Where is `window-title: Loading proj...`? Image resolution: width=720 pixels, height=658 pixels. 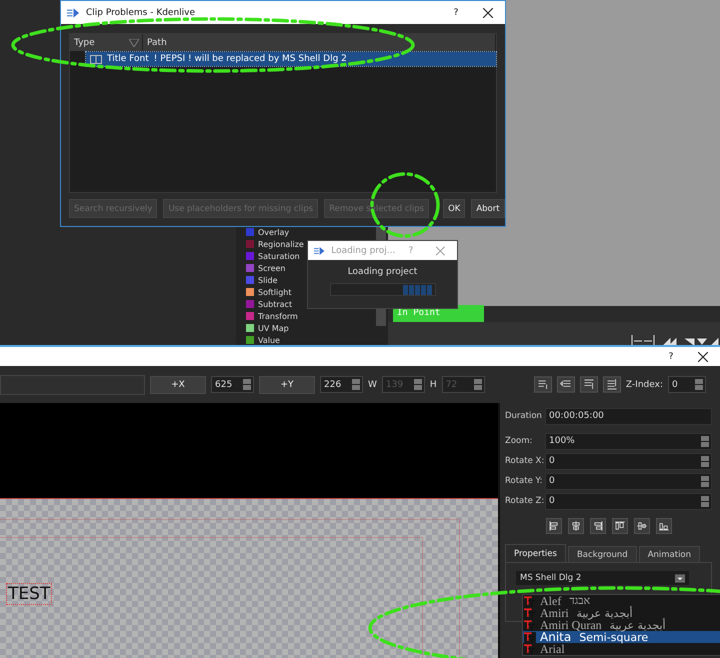 window-title: Loading proj... is located at coordinates (363, 251).